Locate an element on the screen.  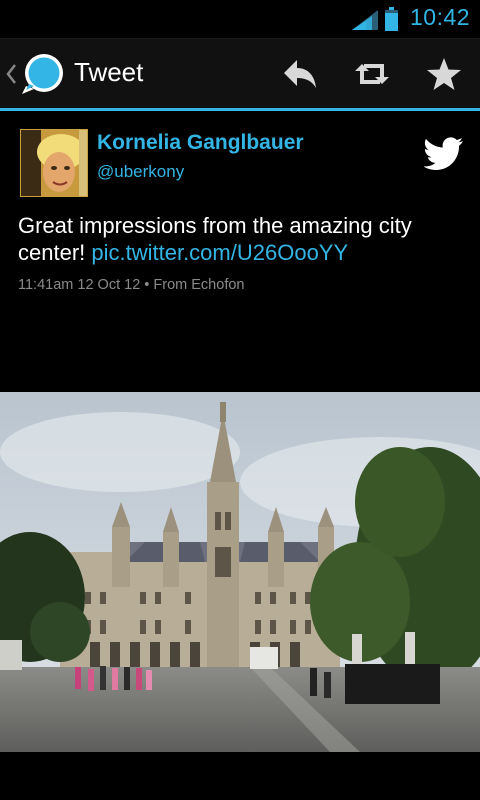
retweet-button is located at coordinates (372, 73).